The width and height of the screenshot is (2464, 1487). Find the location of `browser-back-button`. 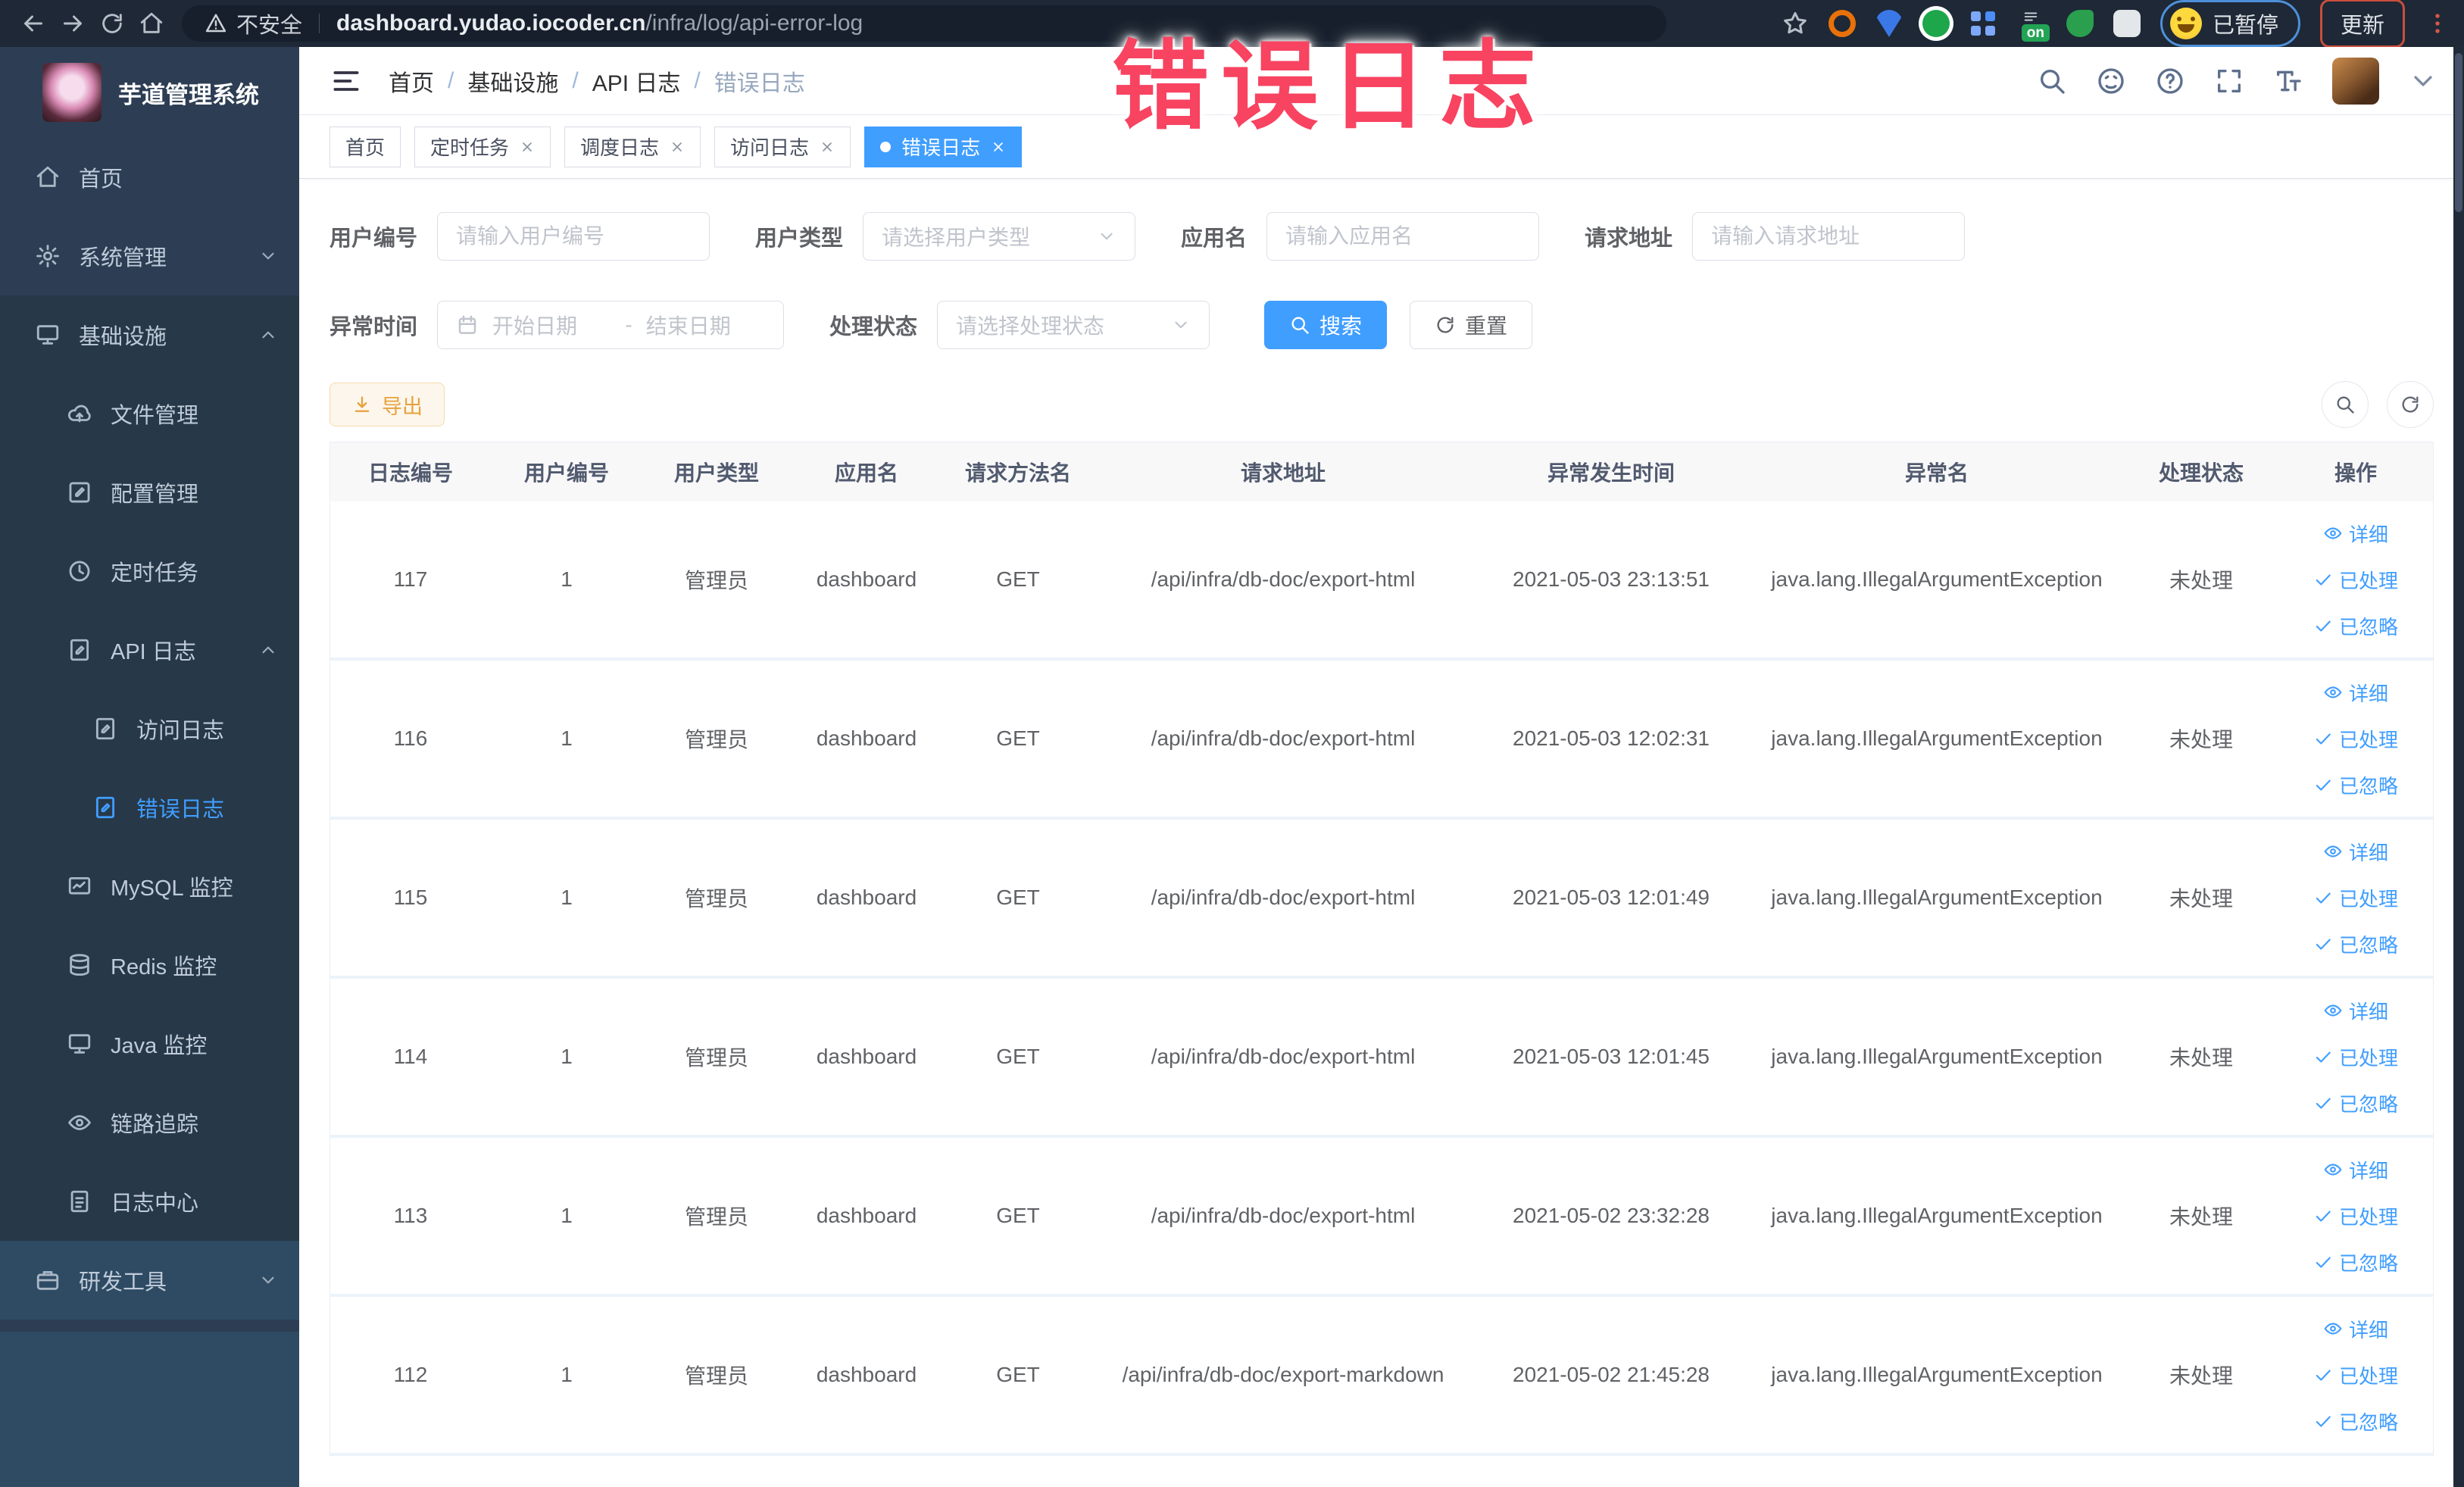

browser-back-button is located at coordinates (33, 23).